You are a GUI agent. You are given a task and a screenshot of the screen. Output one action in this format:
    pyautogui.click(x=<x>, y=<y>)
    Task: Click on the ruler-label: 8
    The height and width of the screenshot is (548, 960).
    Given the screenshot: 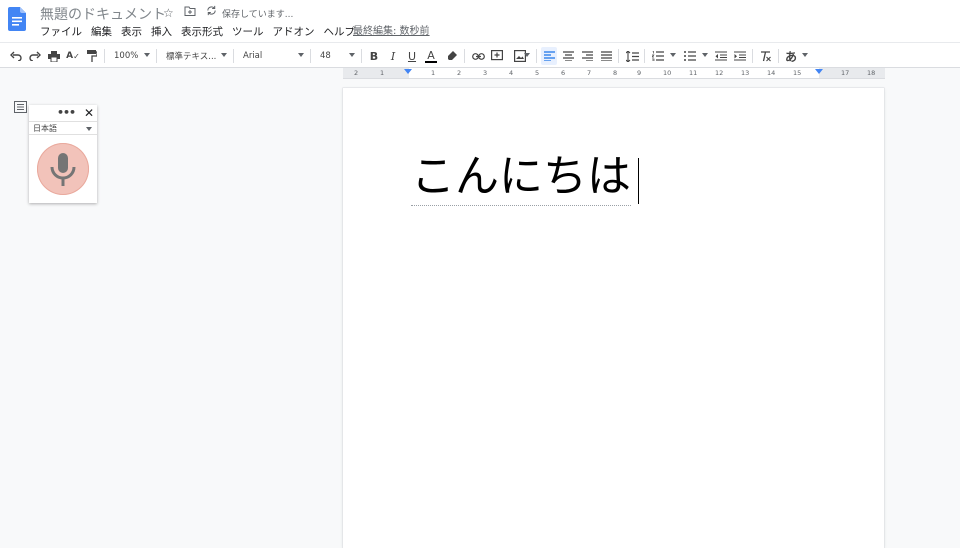 What is the action you would take?
    pyautogui.click(x=615, y=73)
    